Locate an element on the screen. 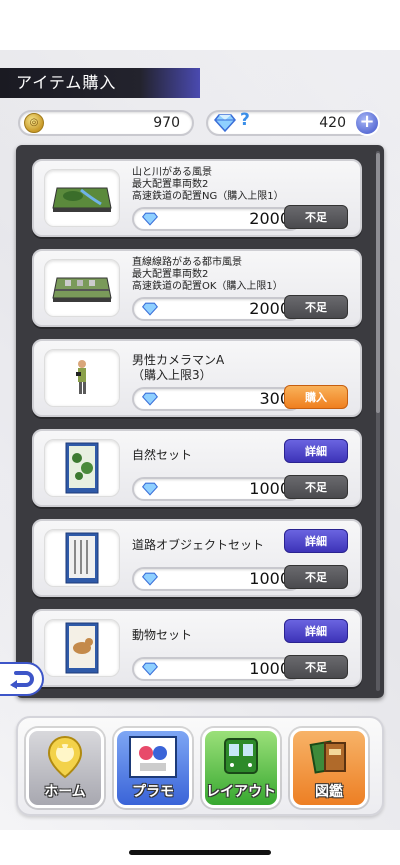 This screenshot has width=400, height=865. gem-value: 420 is located at coordinates (332, 123).